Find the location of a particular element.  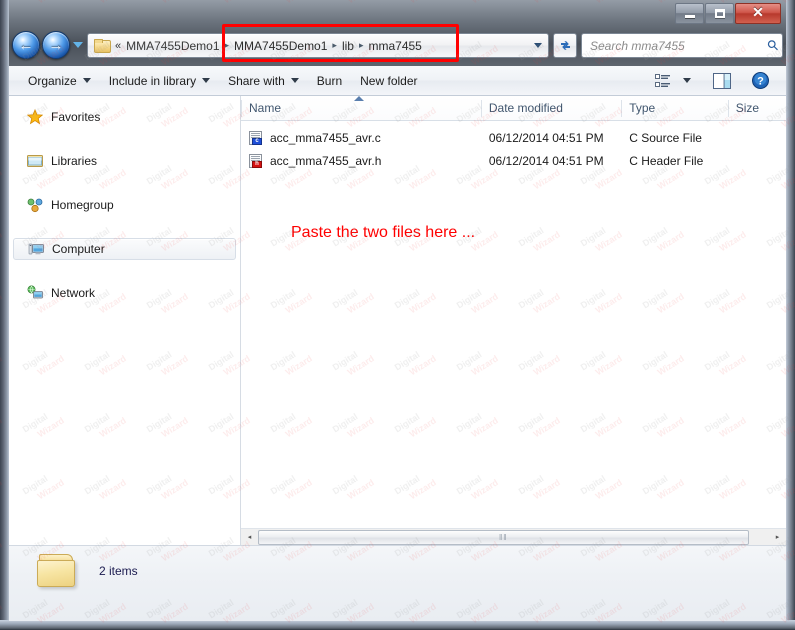

c-source-file-icon: c is located at coordinates (256, 137).